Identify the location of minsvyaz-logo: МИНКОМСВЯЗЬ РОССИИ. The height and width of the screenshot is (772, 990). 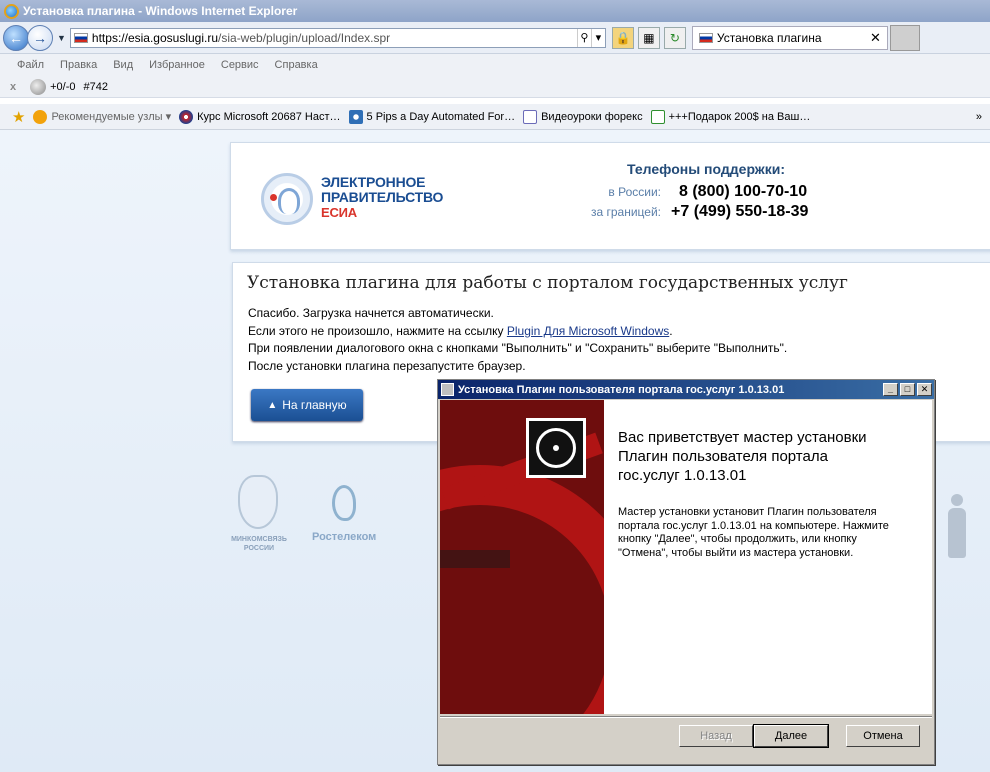
(259, 513).